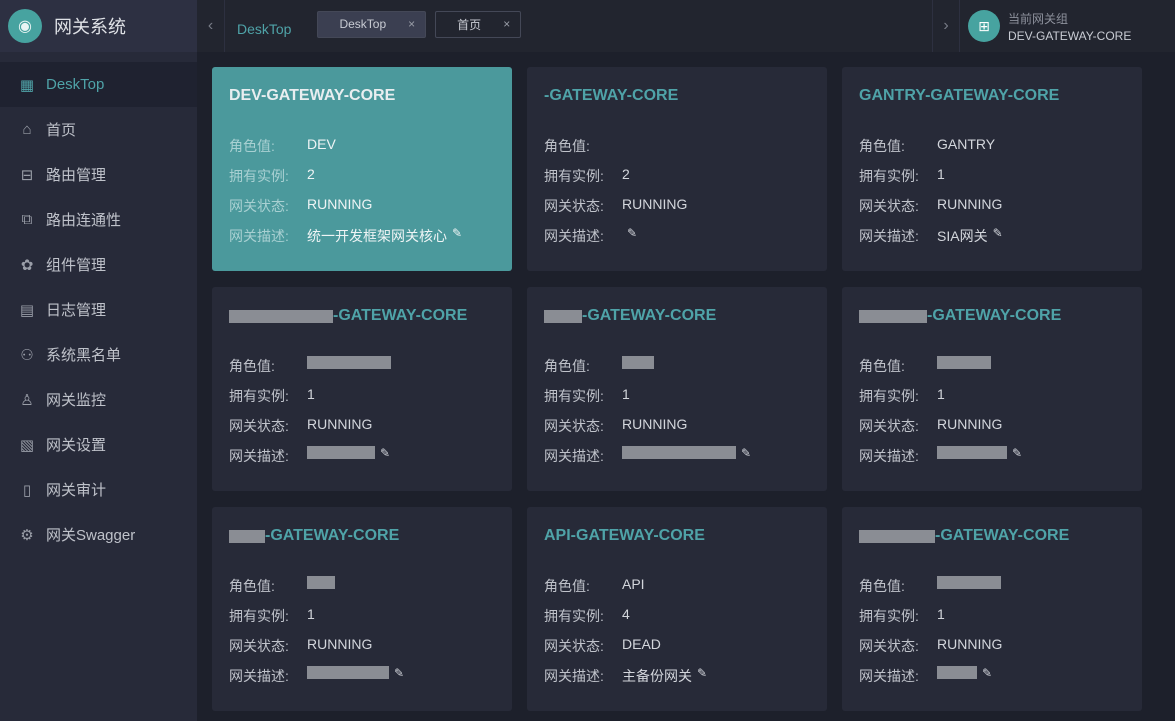 This screenshot has height=721, width=1175. Describe the element at coordinates (98, 444) in the screenshot. I see `sidebar-item-8: ▧ 网关设置` at that location.